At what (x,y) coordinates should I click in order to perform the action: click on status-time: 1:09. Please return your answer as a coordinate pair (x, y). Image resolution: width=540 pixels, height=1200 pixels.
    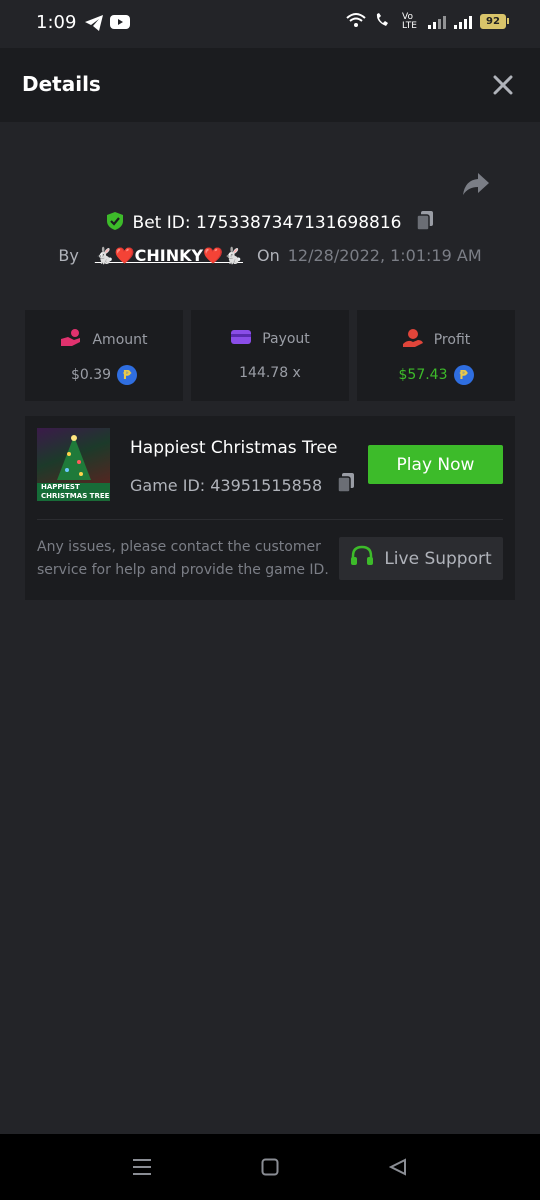
    Looking at the image, I should click on (56, 22).